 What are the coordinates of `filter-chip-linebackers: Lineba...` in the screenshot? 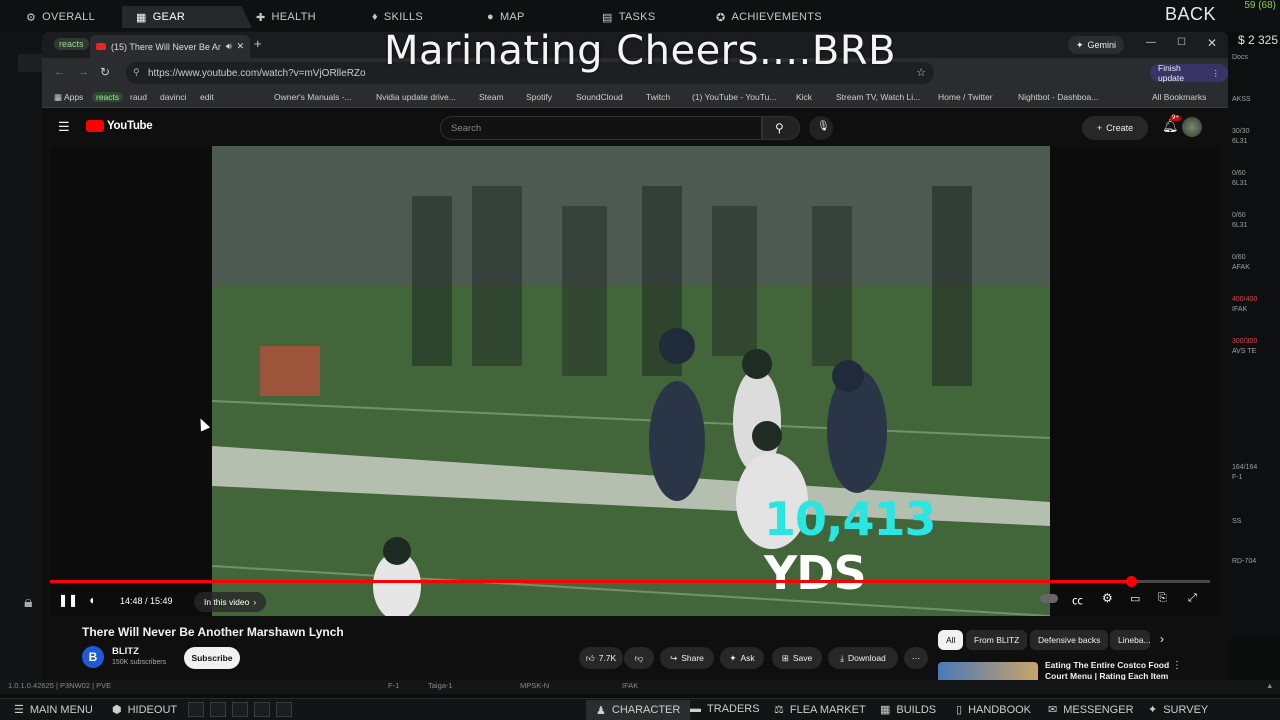 It's located at (1130, 640).